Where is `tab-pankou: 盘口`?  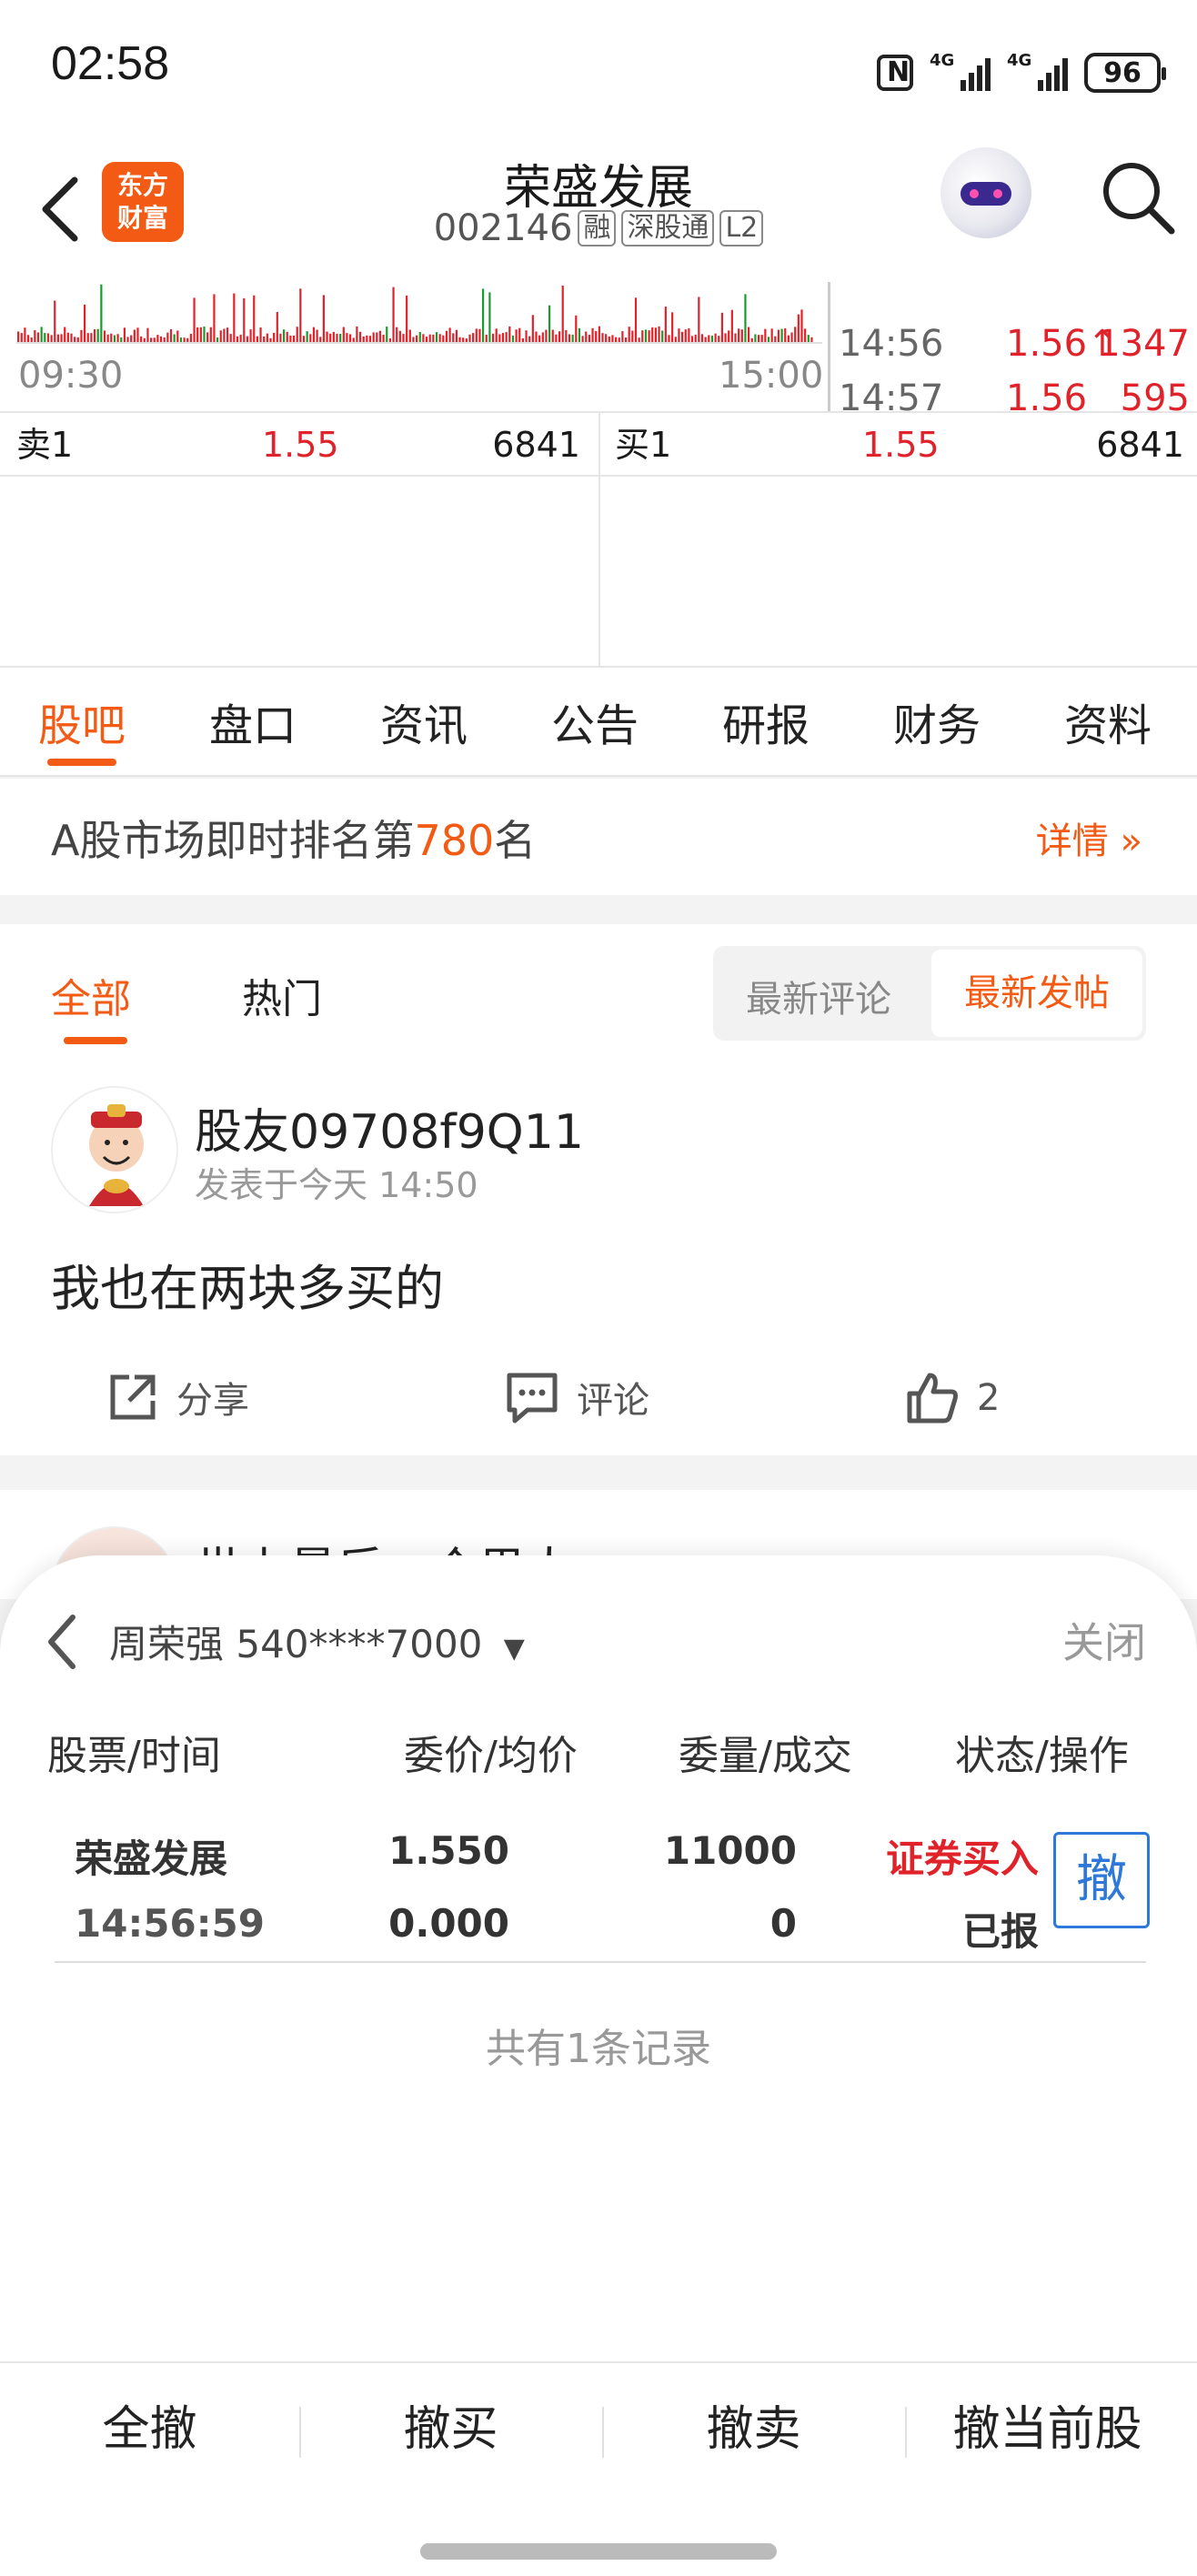 tab-pankou: 盘口 is located at coordinates (253, 721).